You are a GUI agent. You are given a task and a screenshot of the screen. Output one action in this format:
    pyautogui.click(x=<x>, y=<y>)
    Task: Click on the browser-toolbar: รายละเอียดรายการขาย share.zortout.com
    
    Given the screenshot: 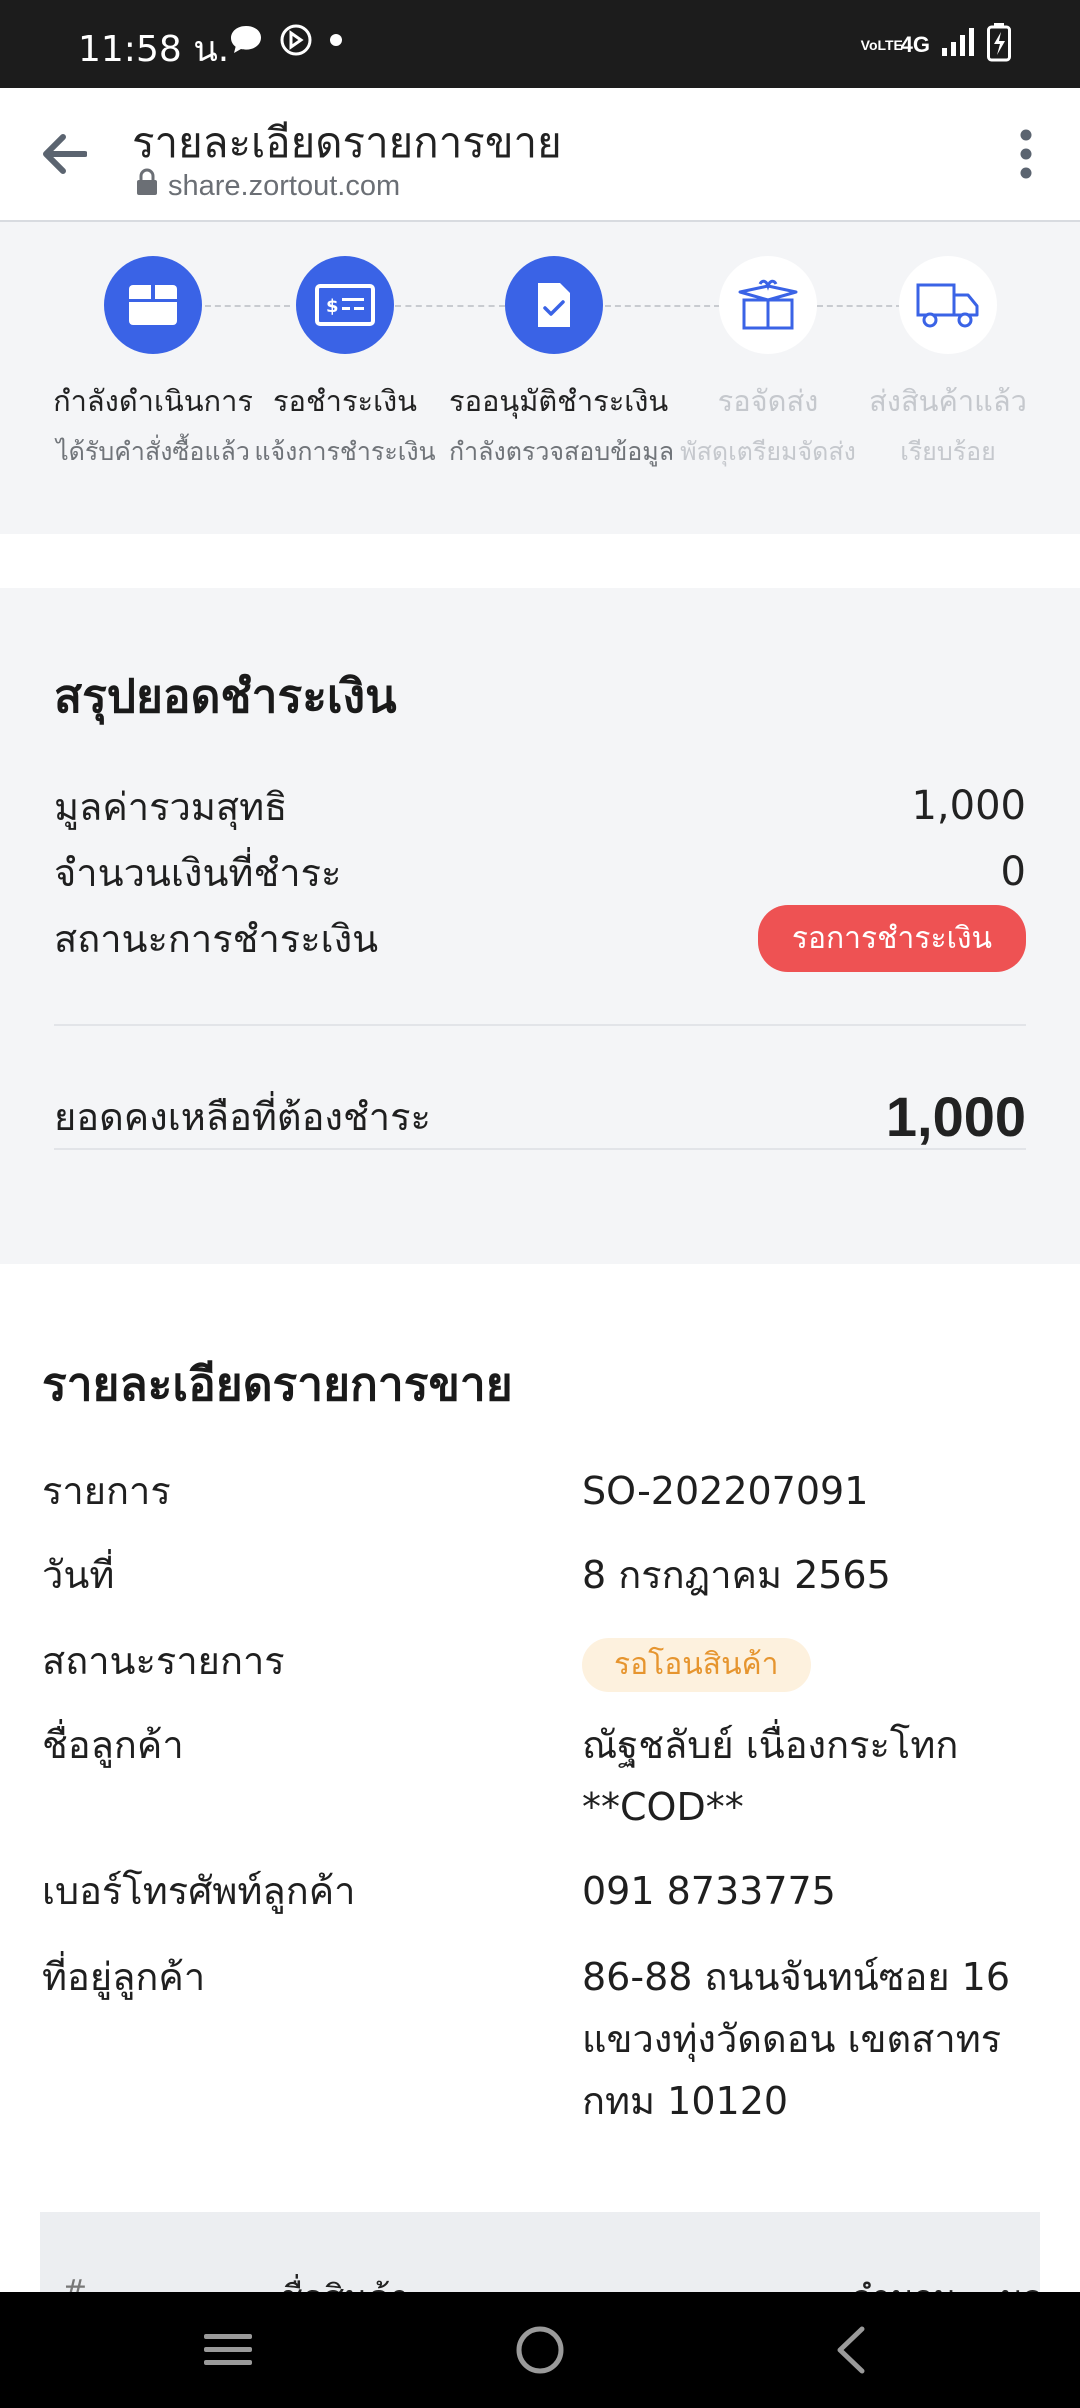 What is the action you would take?
    pyautogui.click(x=540, y=155)
    